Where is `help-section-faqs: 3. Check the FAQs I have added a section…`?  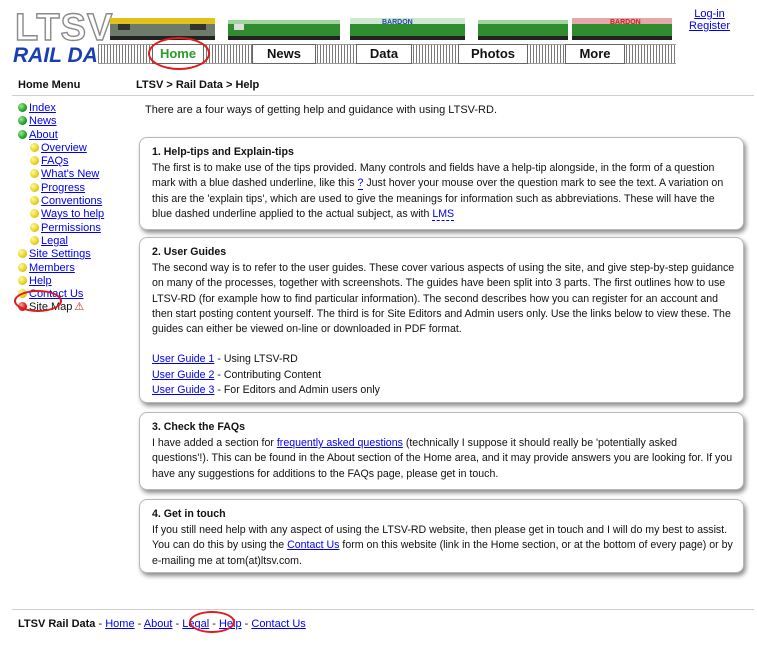 help-section-faqs: 3. Check the FAQs I have added a section… is located at coordinates (441, 451).